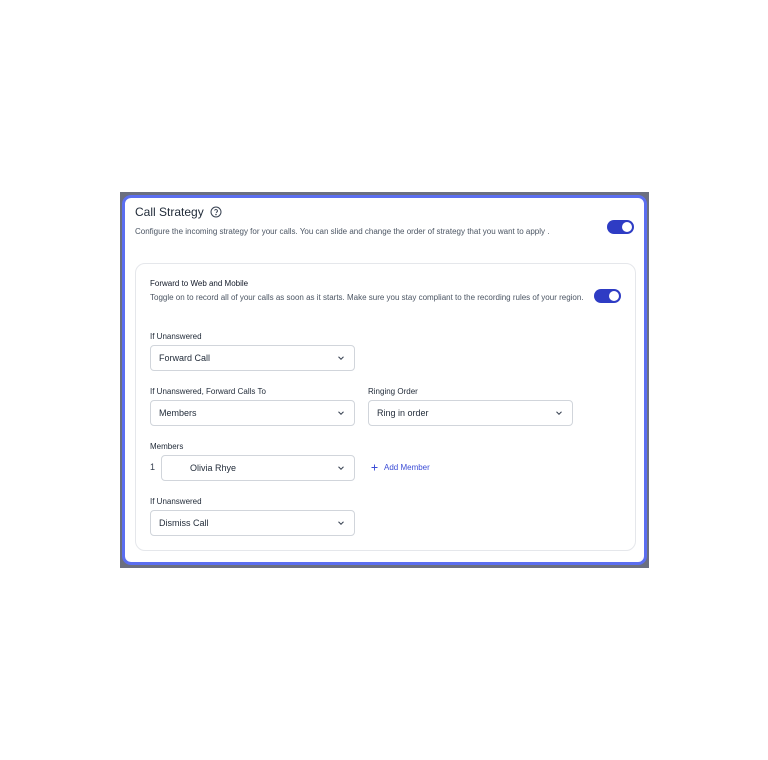  I want to click on members-label: Members, so click(167, 446).